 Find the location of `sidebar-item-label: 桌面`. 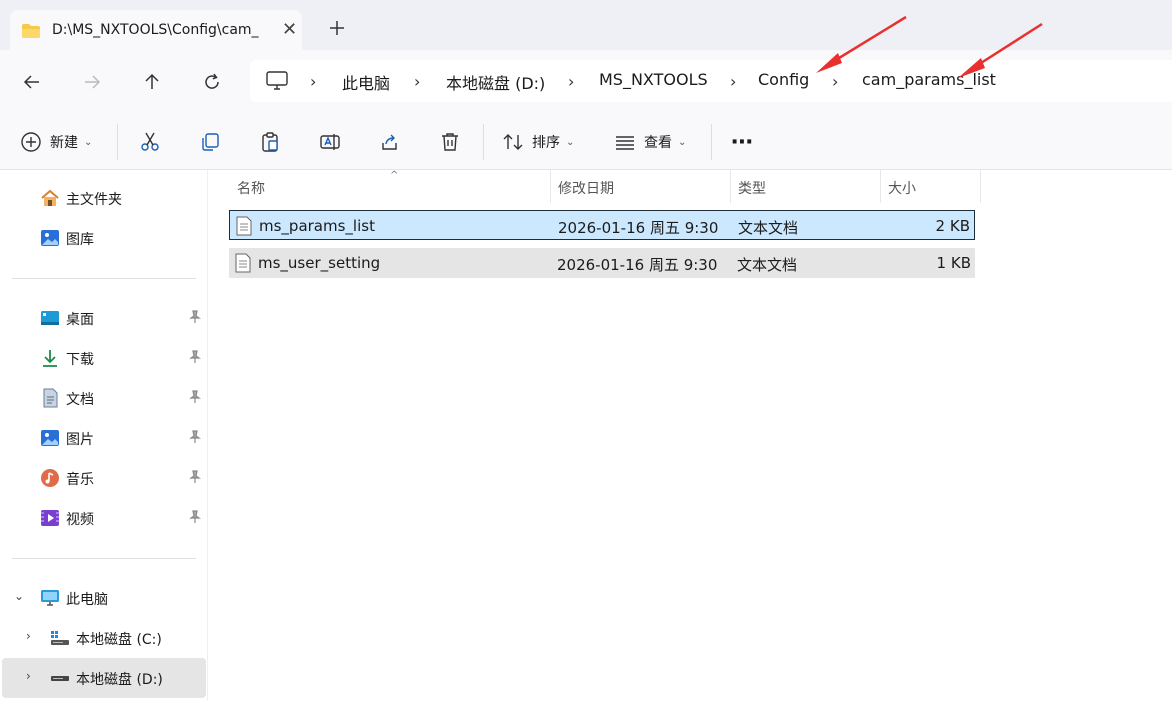

sidebar-item-label: 桌面 is located at coordinates (80, 320).